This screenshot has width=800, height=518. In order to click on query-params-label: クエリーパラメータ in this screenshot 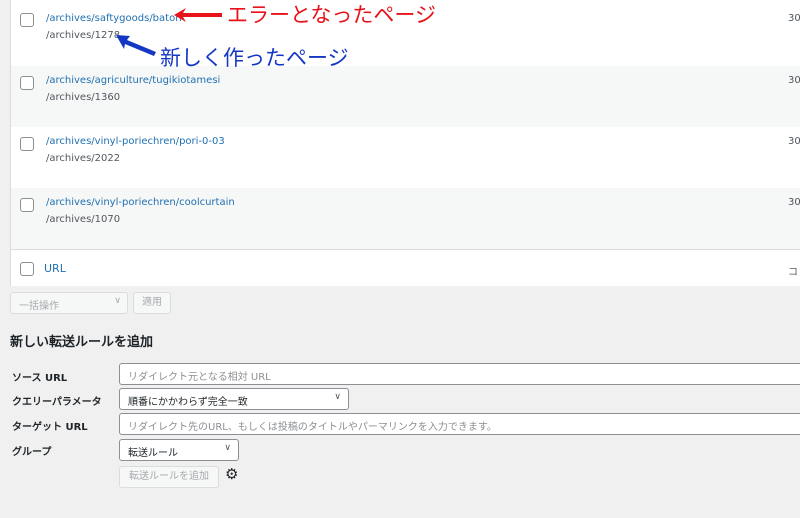, I will do `click(57, 402)`.